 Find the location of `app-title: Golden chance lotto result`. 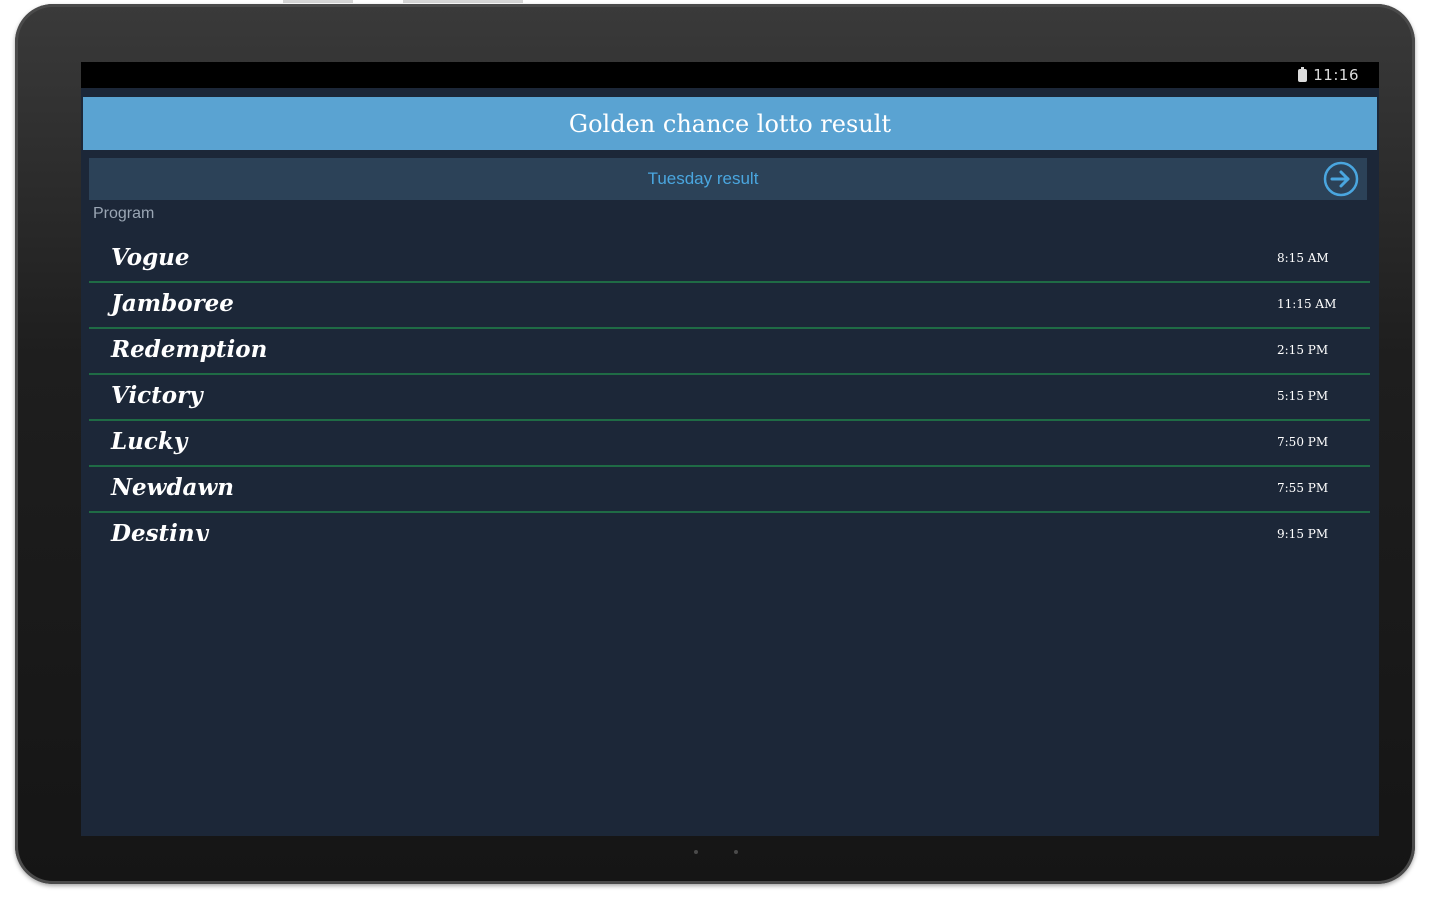

app-title: Golden chance lotto result is located at coordinates (730, 123).